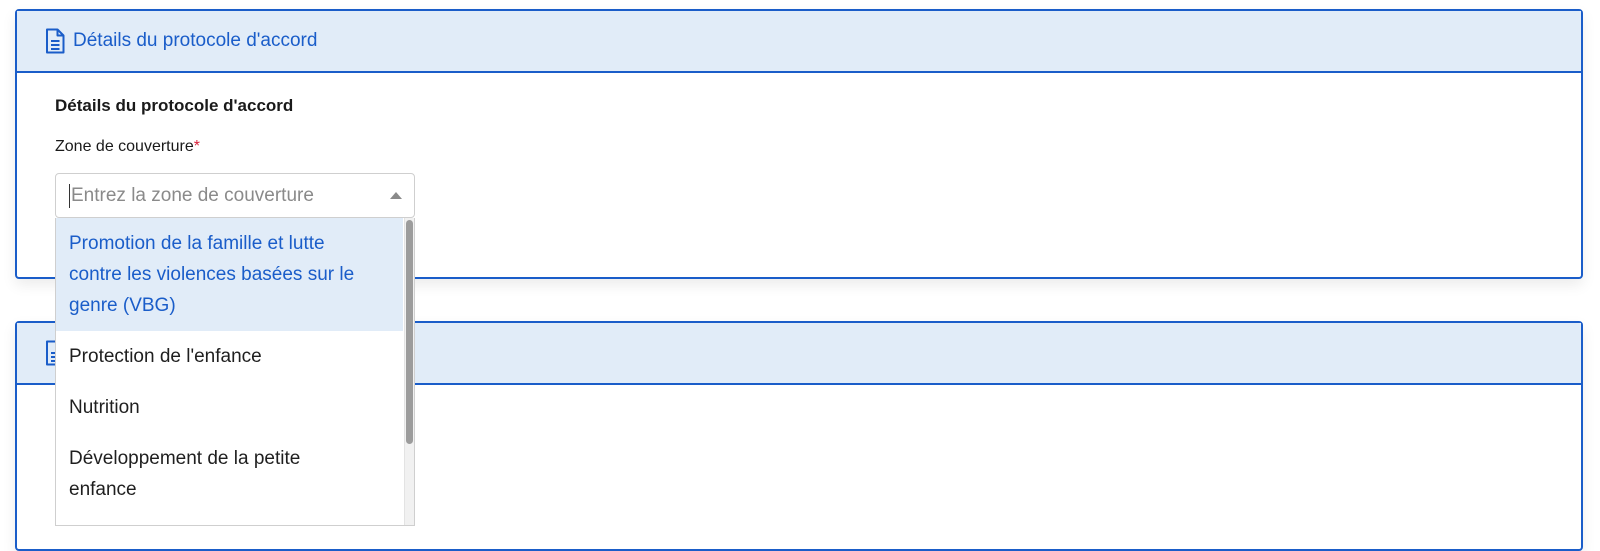 The width and height of the screenshot is (1600, 551). What do you see at coordinates (229, 407) in the screenshot?
I see `dropdown-option: Nutrition` at bounding box center [229, 407].